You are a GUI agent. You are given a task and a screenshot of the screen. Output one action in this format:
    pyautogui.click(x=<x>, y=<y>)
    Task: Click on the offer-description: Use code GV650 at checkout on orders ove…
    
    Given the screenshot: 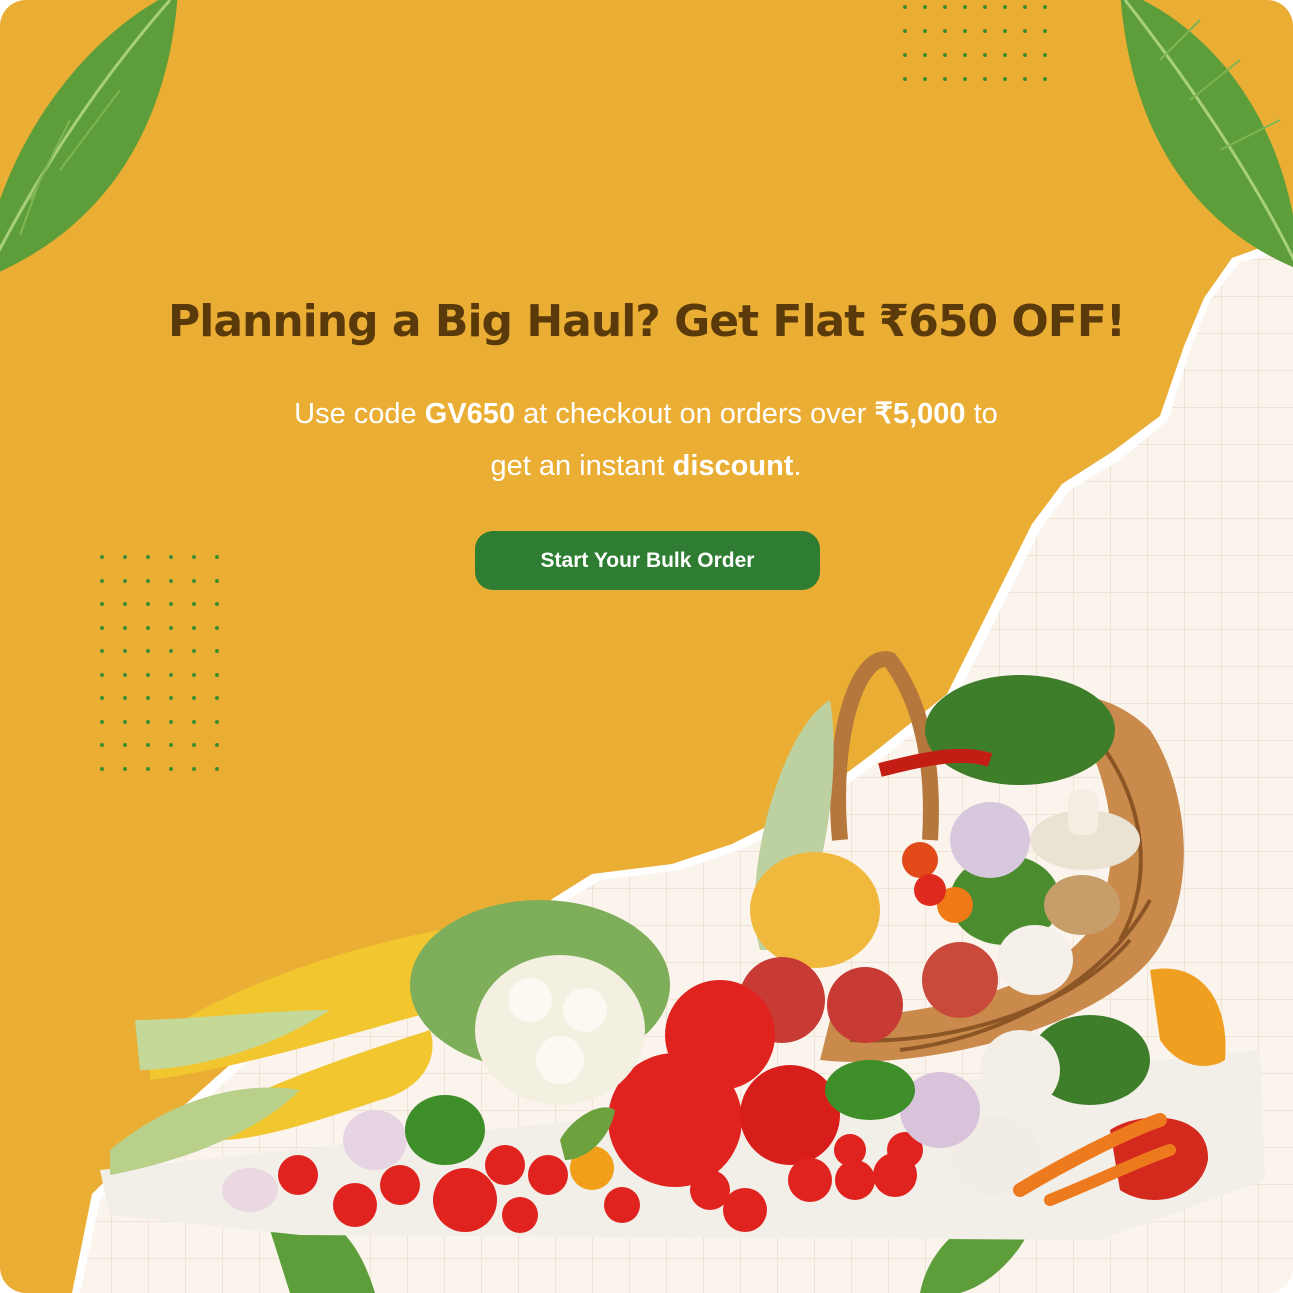 What is the action you would take?
    pyautogui.click(x=646, y=440)
    